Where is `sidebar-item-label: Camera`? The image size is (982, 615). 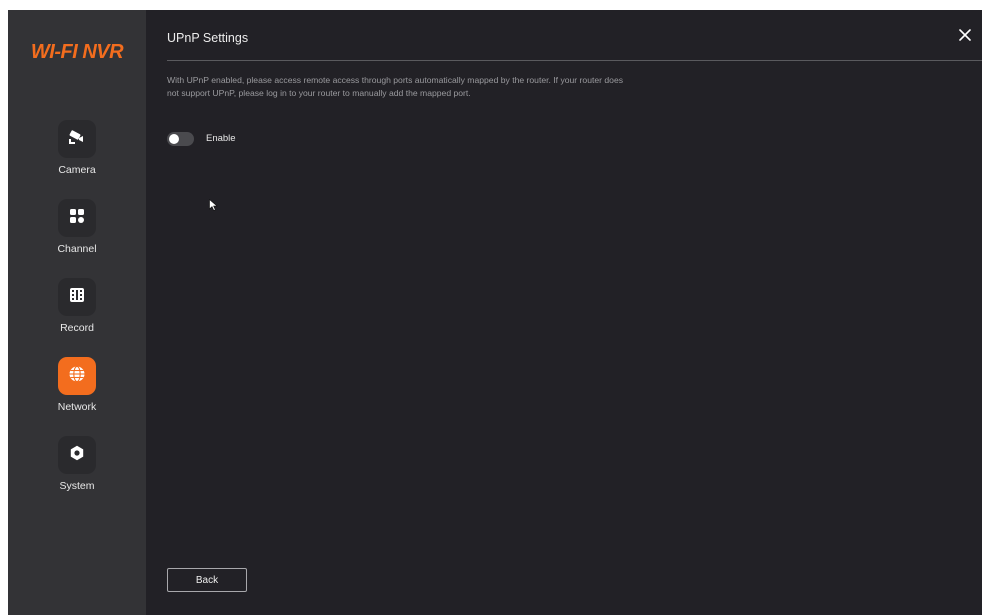
sidebar-item-label: Camera is located at coordinates (77, 170).